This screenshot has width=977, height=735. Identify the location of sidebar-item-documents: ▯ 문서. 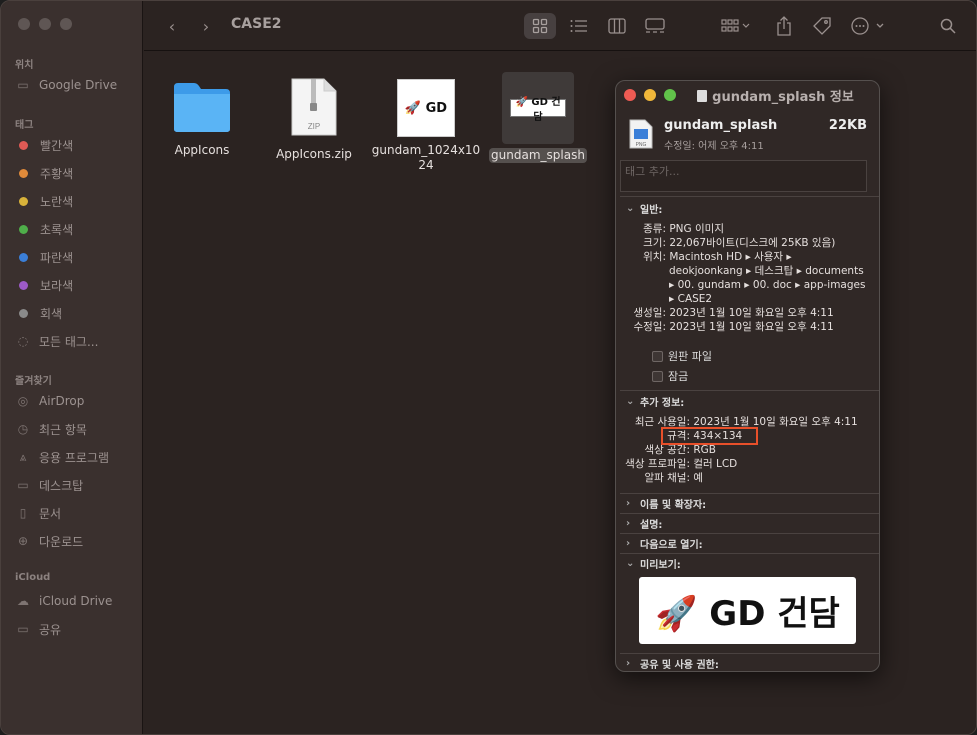
(38, 513).